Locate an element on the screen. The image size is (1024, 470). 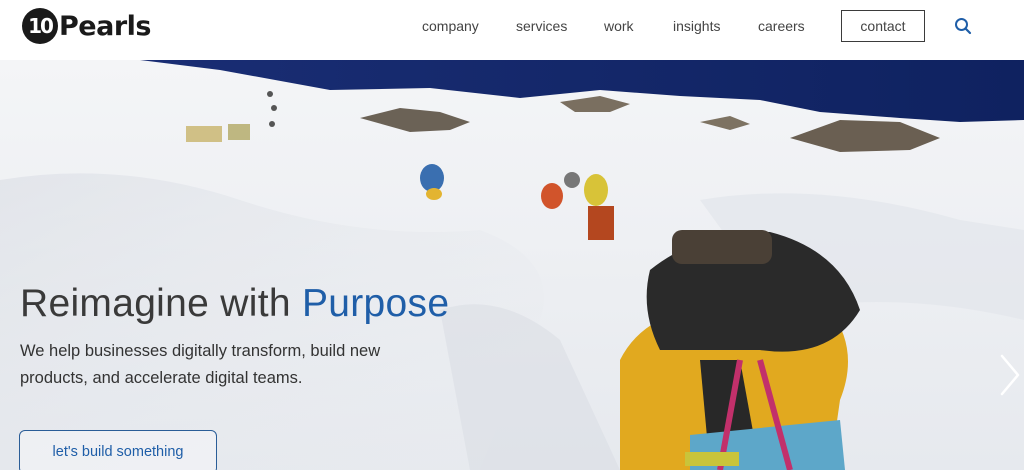
logo-mark-text: 10 is located at coordinates (41, 26).